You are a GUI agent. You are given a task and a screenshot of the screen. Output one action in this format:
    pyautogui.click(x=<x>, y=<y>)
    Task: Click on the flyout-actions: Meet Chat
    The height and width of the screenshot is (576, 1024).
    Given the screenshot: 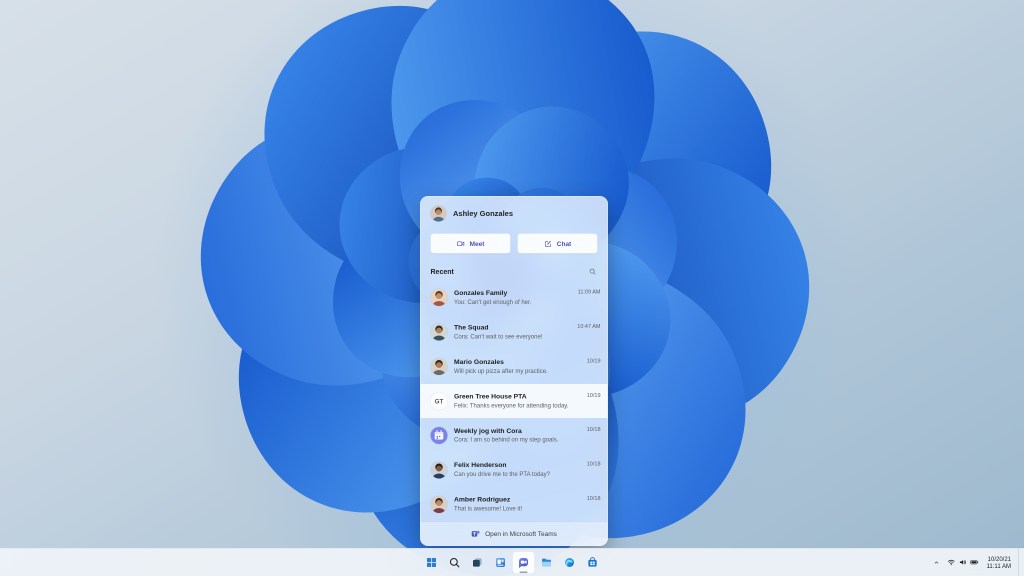 What is the action you would take?
    pyautogui.click(x=514, y=241)
    